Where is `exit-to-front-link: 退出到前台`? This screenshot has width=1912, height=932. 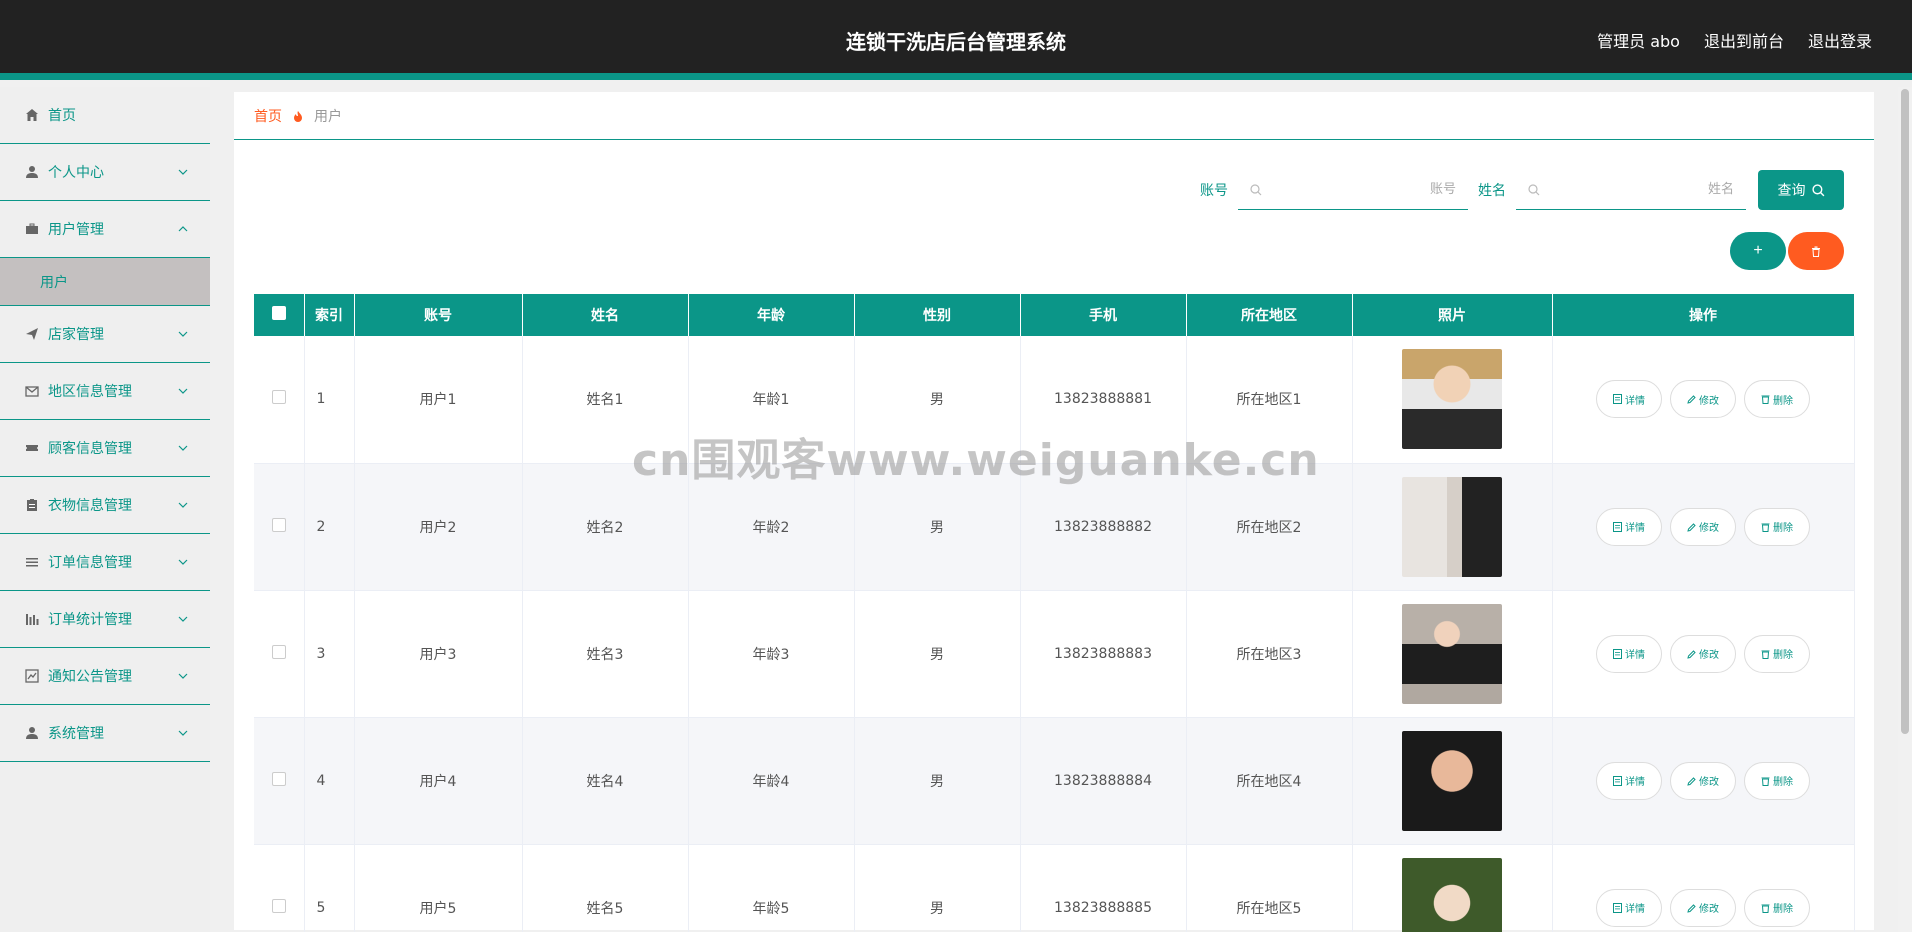 exit-to-front-link: 退出到前台 is located at coordinates (1744, 40).